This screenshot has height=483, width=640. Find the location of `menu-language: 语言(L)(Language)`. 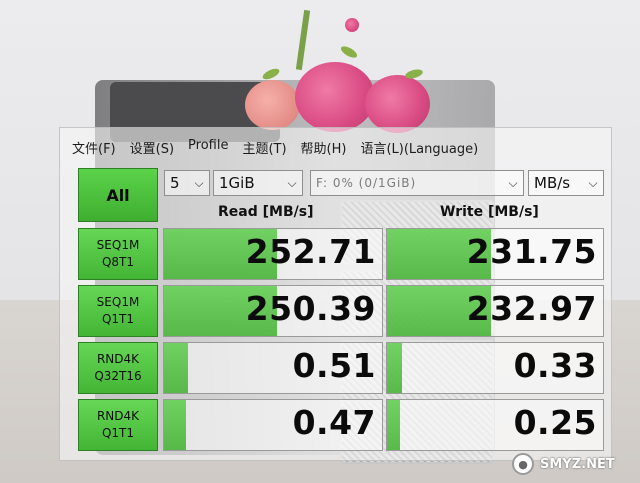

menu-language: 语言(L)(Language) is located at coordinates (419, 148).